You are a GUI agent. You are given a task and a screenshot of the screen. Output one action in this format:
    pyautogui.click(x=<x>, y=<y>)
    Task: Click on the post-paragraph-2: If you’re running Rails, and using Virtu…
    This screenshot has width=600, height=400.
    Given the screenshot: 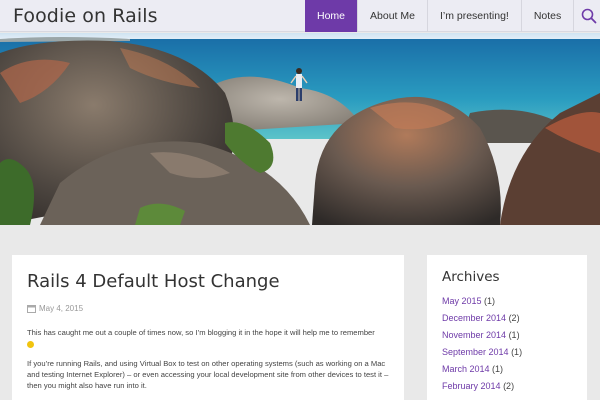 What is the action you would take?
    pyautogui.click(x=208, y=374)
    